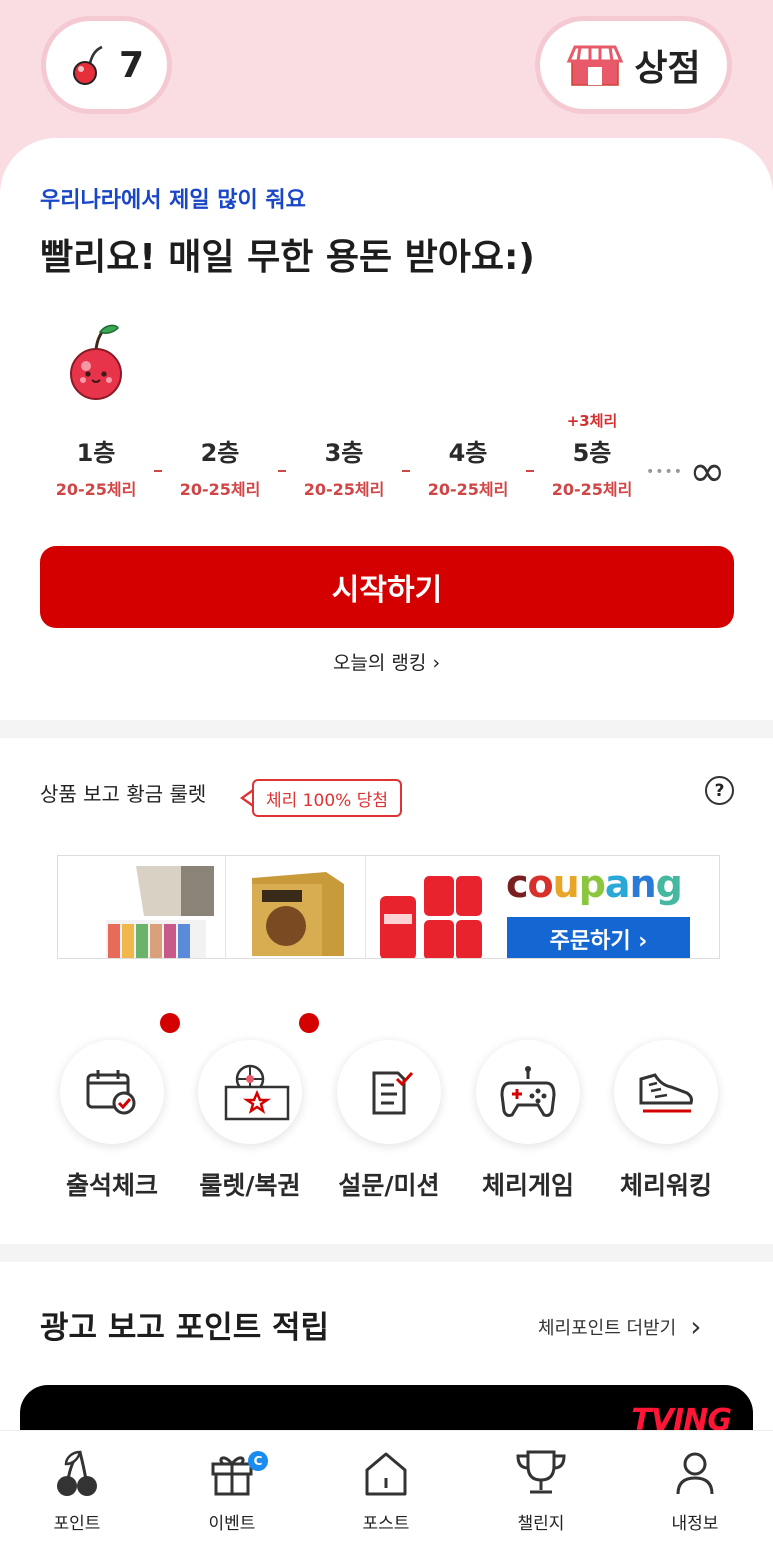  What do you see at coordinates (695, 1473) in the screenshot?
I see `person-icon` at bounding box center [695, 1473].